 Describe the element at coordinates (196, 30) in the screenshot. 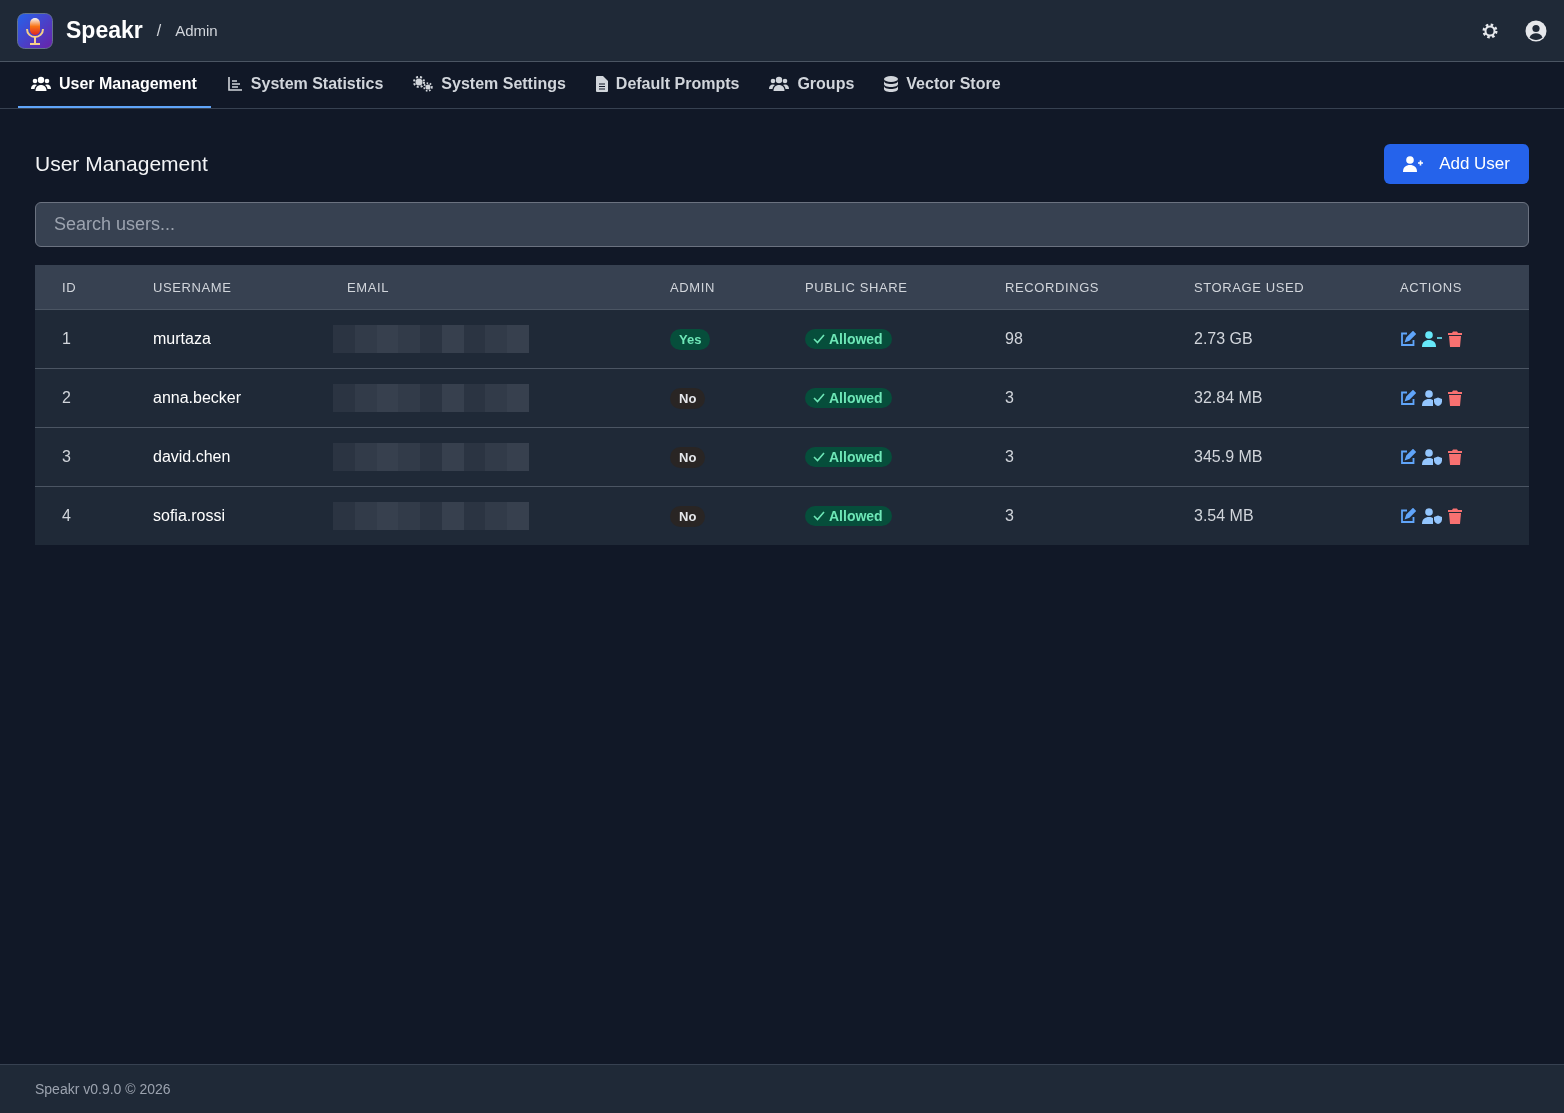

I see `breadcrumb-section: Admin` at that location.